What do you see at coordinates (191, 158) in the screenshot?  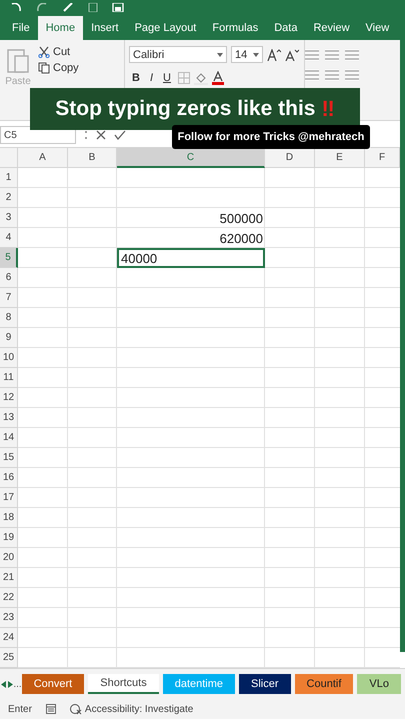 I see `column-header: C` at bounding box center [191, 158].